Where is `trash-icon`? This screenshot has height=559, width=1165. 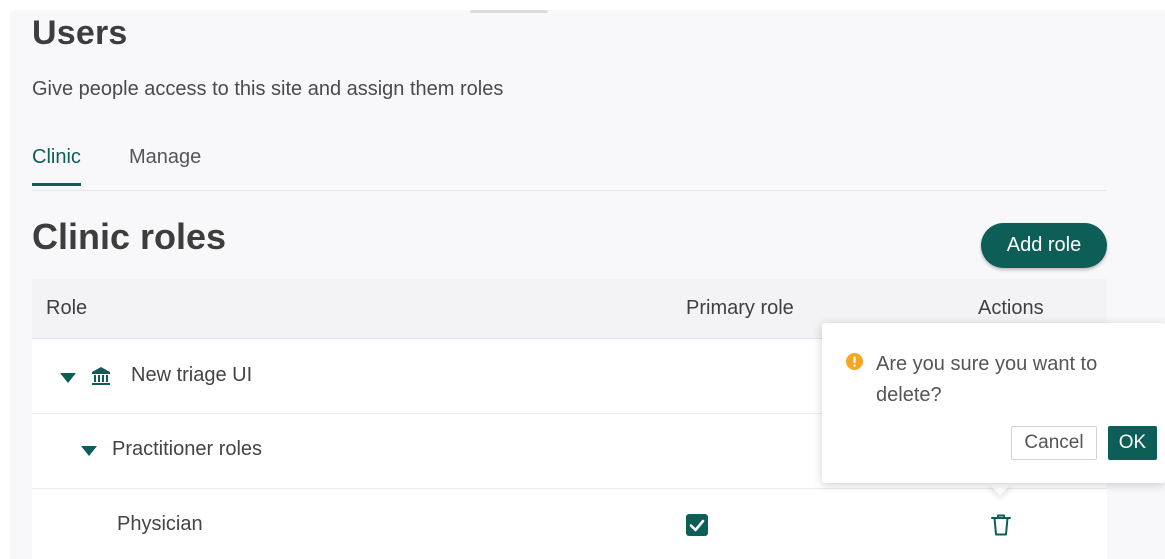
trash-icon is located at coordinates (1001, 525).